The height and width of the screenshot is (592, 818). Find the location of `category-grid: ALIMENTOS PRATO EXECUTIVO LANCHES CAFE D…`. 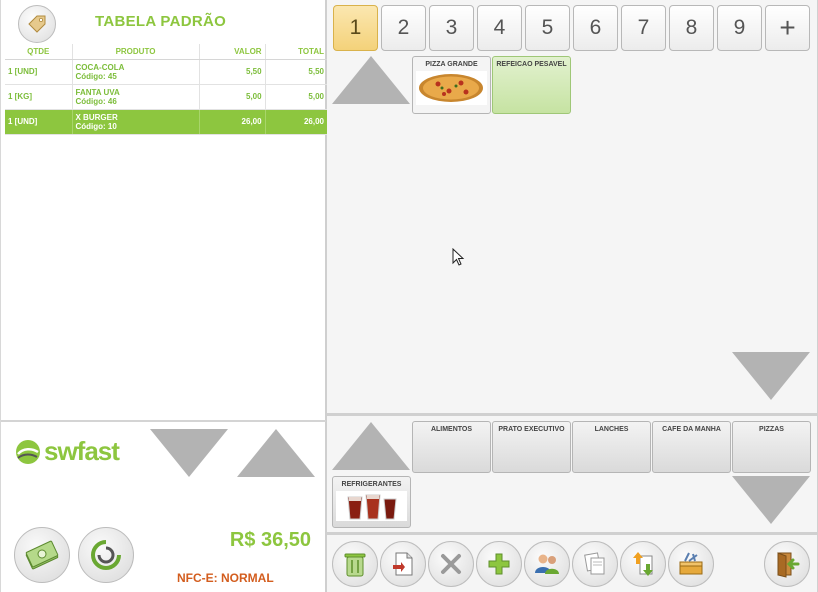

category-grid: ALIMENTOS PRATO EXECUTIVO LANCHES CAFE D… is located at coordinates (572, 474).